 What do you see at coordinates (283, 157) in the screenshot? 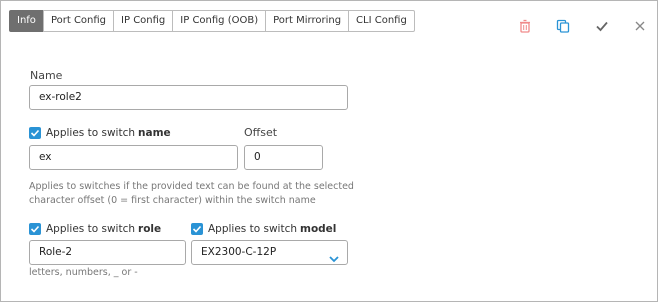
I see `offset-input: 0` at bounding box center [283, 157].